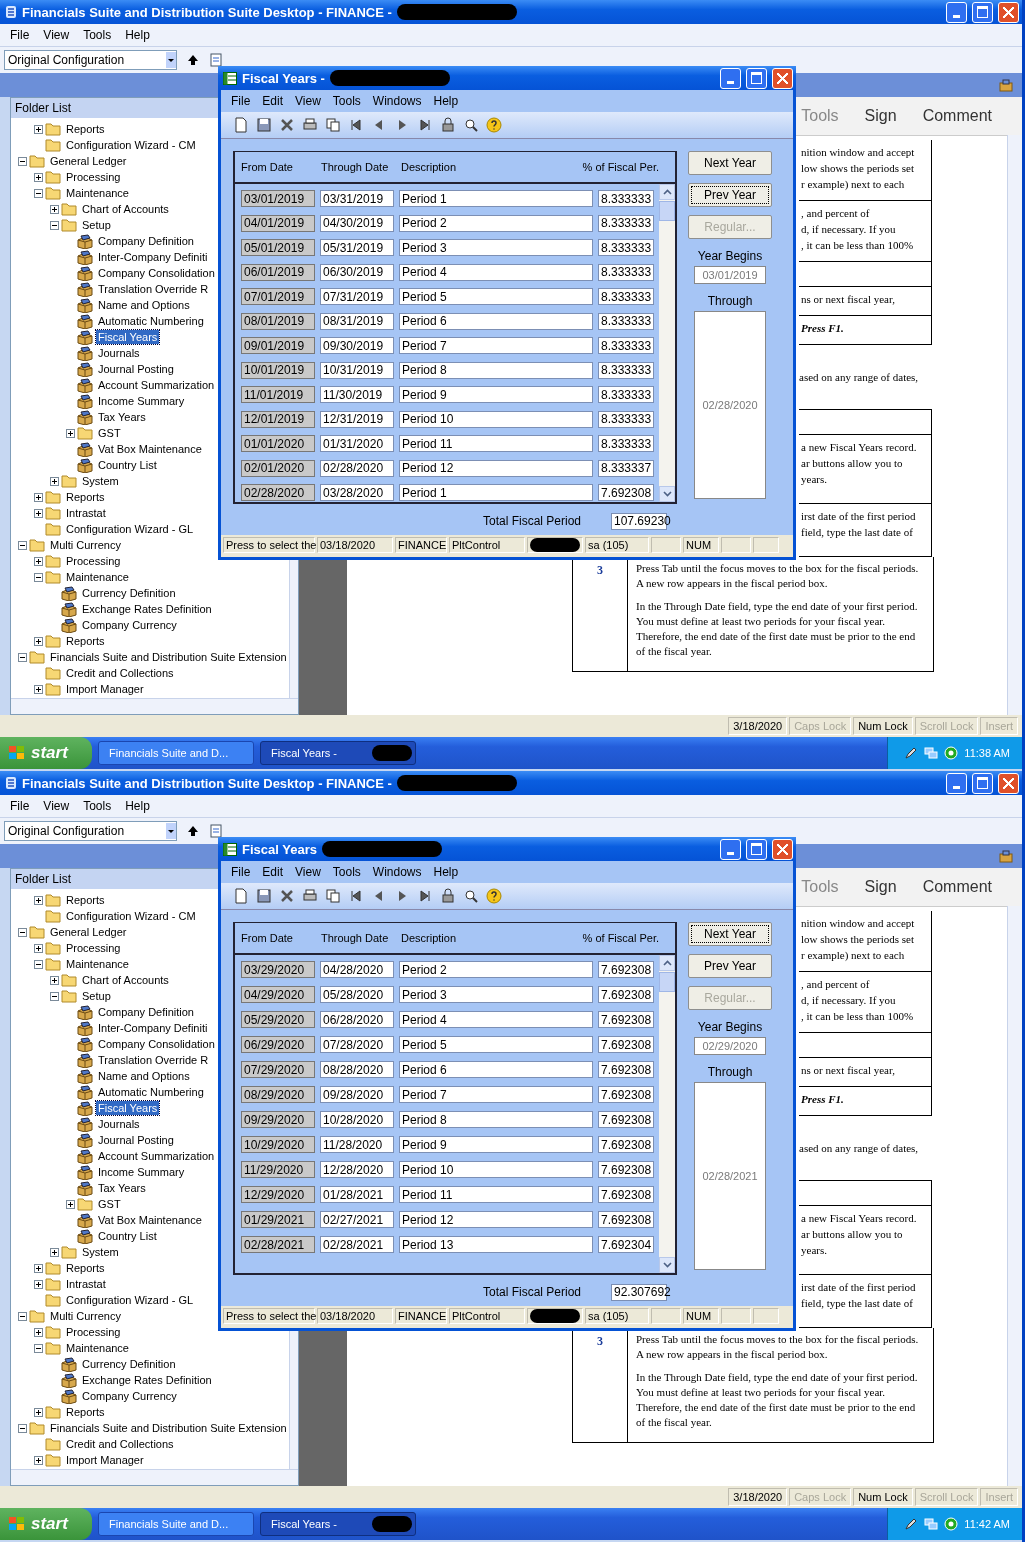 The image size is (1031, 1549). I want to click on tree-item: Company Consolidation, so click(156, 273).